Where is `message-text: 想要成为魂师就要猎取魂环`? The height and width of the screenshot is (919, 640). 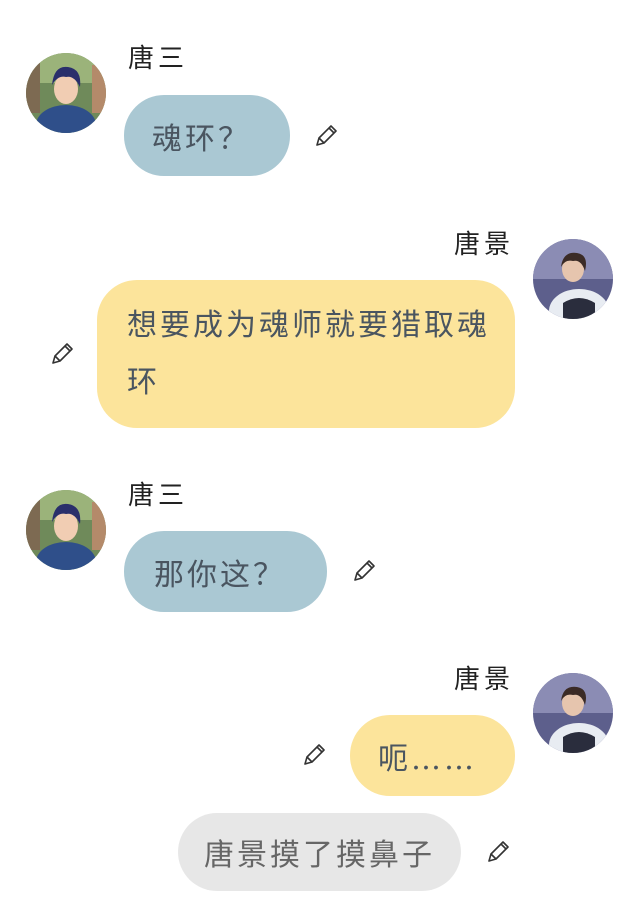
message-text: 想要成为魂师就要猎取魂环 is located at coordinates (308, 354).